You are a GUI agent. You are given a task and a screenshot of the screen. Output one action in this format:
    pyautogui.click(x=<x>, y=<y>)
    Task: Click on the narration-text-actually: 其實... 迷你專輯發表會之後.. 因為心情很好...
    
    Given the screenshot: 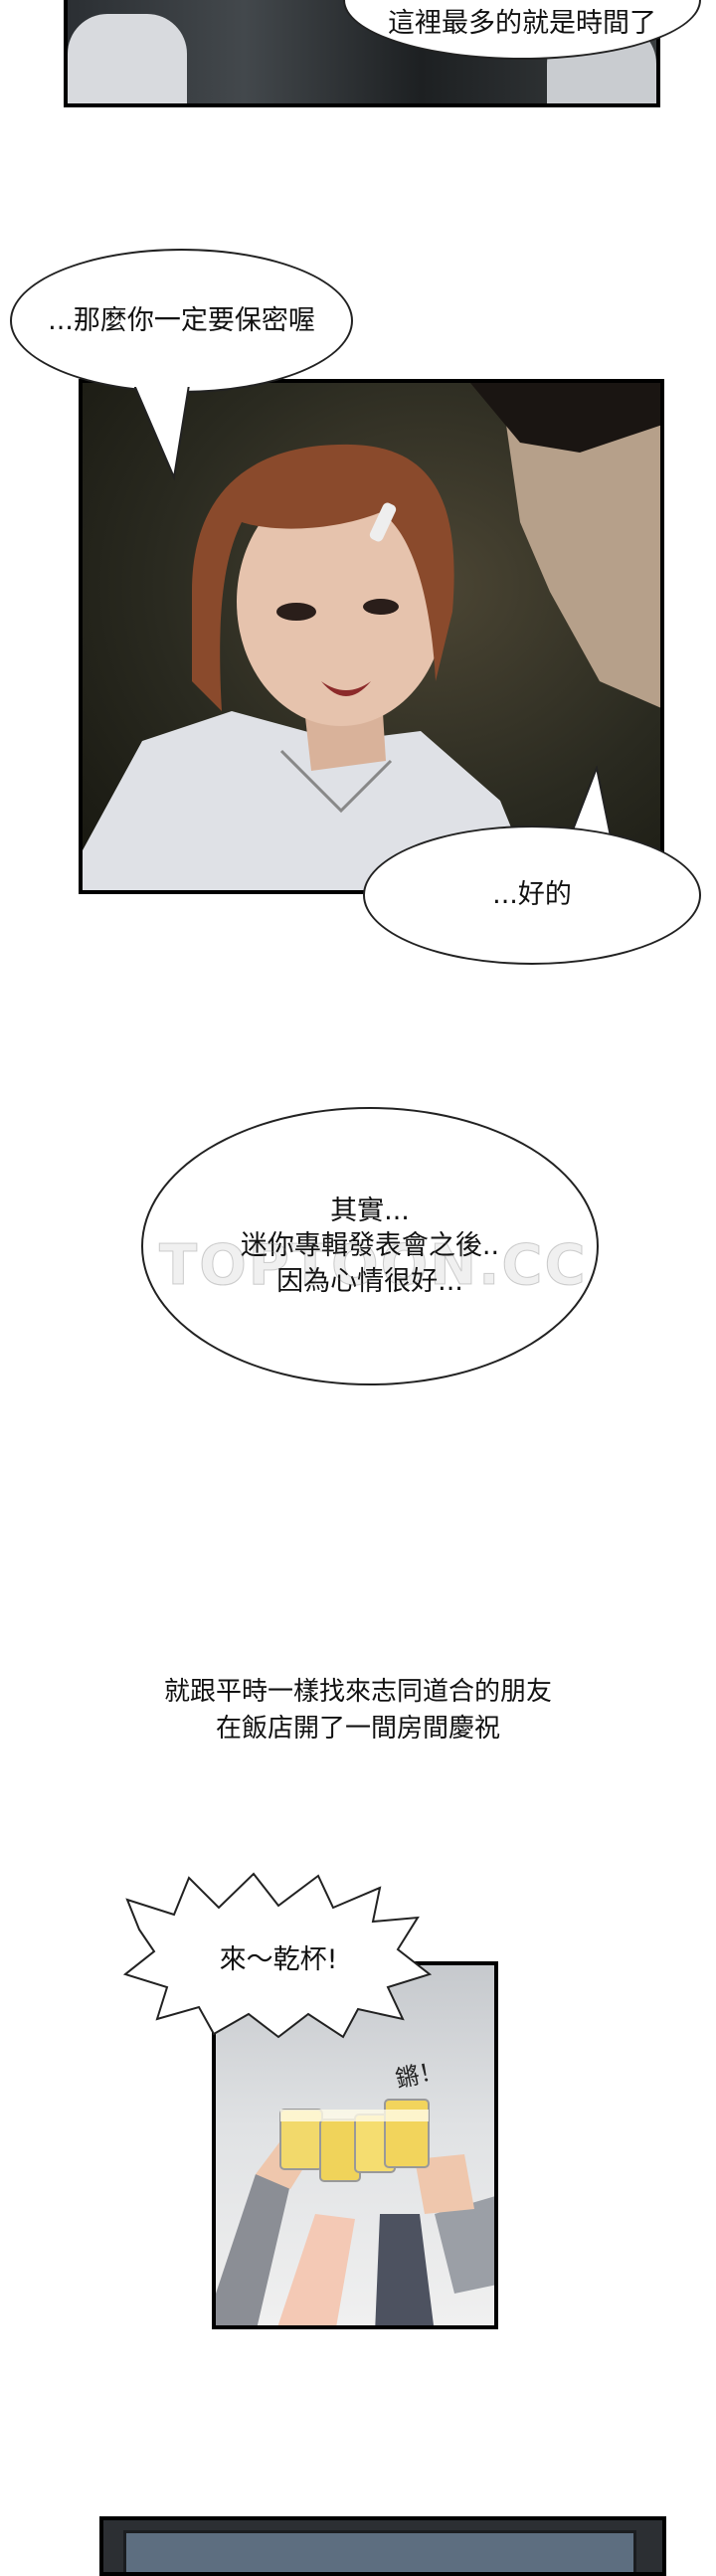 What is the action you would take?
    pyautogui.click(x=370, y=1246)
    